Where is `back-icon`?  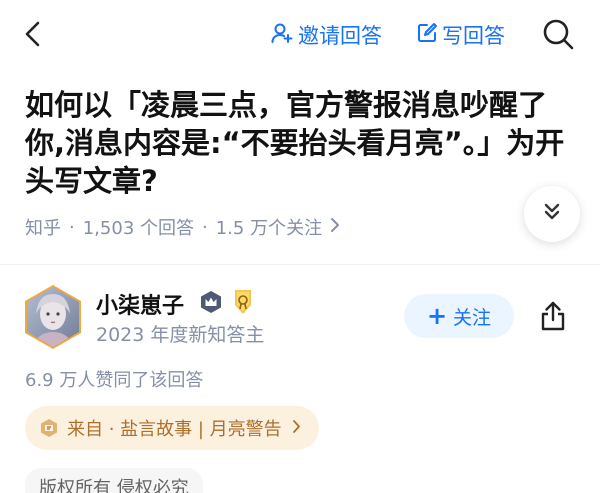 back-icon is located at coordinates (34, 34).